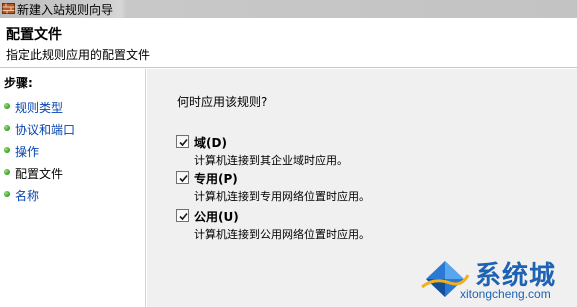  Describe the element at coordinates (18, 83) in the screenshot. I see `steps-heading: 步骤:` at that location.